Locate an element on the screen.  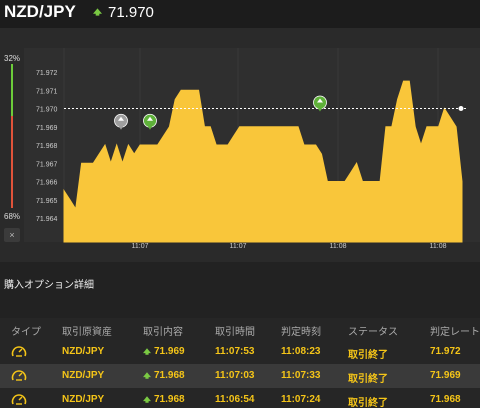
header-judge-rate: 判定レート is located at coordinates (455, 332).